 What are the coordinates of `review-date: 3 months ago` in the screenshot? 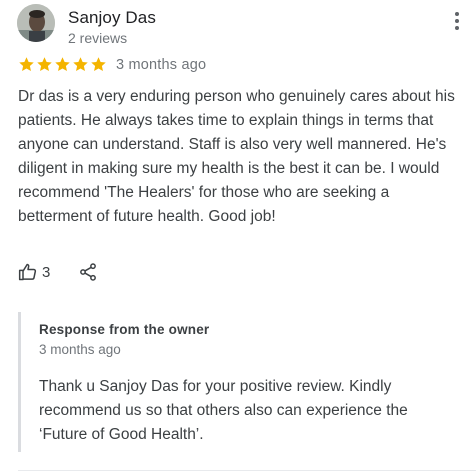 It's located at (161, 64).